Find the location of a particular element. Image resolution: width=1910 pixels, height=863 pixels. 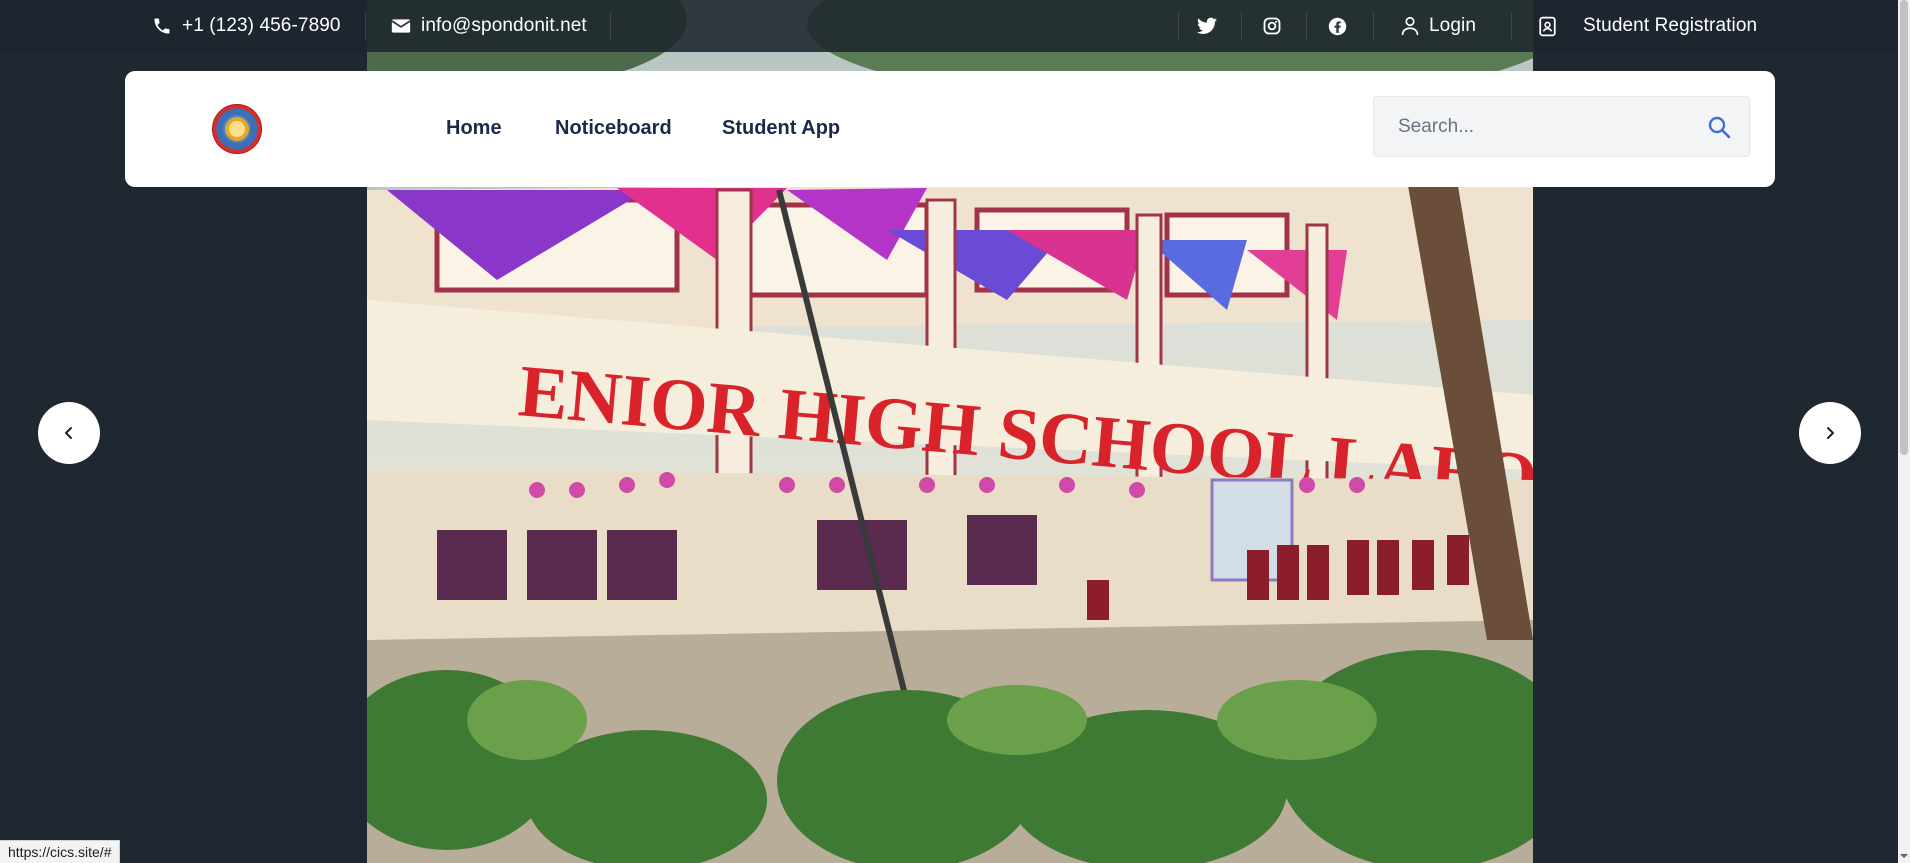

facebook-link is located at coordinates (1337, 26).